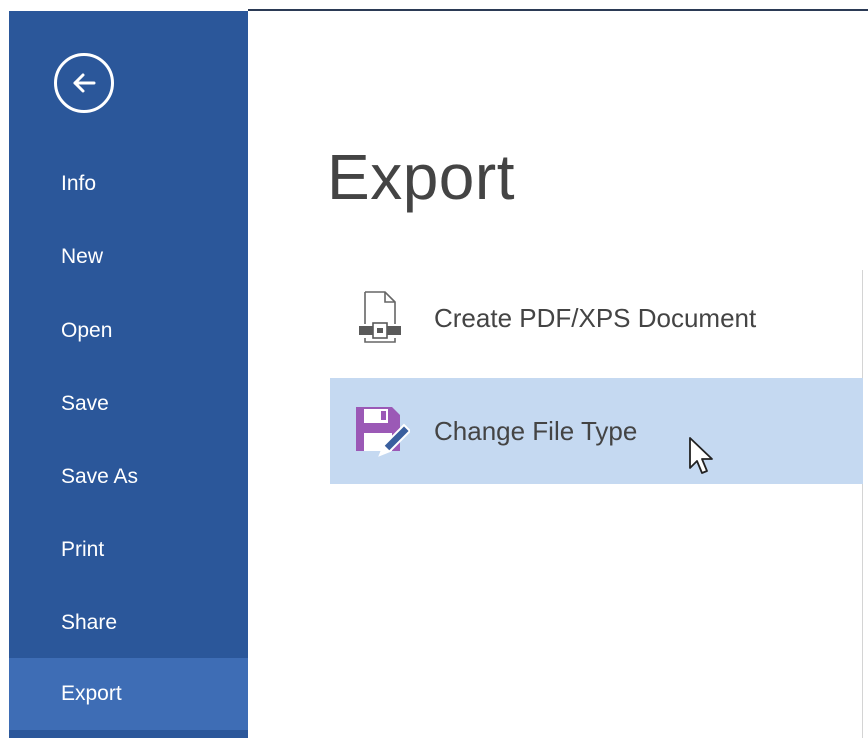 The width and height of the screenshot is (868, 738). Describe the element at coordinates (128, 694) in the screenshot. I see `sidebar-item-export: Export` at that location.